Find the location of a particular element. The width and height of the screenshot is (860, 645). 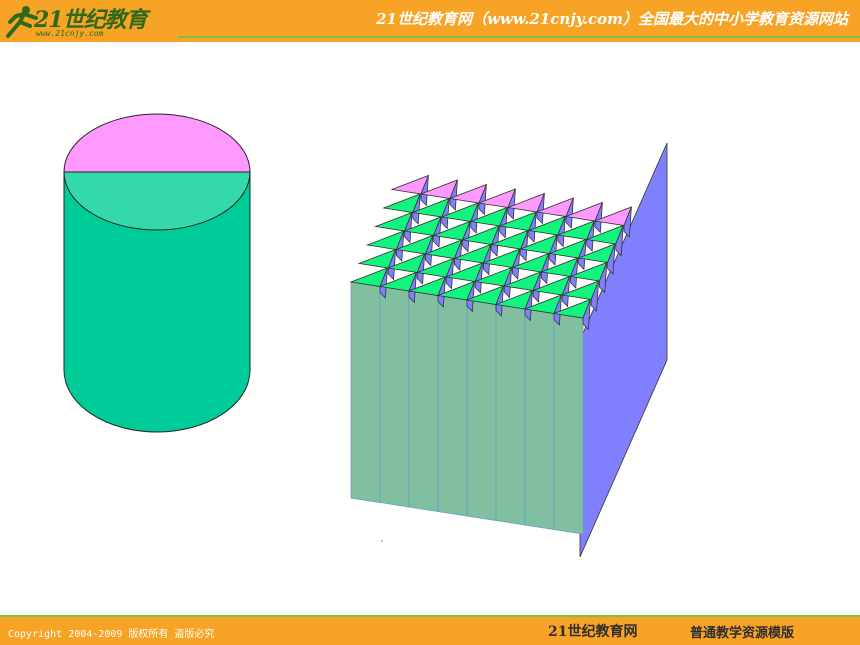

copyright-text: Copyright 2004-2009 版权所有 盗版必究 is located at coordinates (111, 634).